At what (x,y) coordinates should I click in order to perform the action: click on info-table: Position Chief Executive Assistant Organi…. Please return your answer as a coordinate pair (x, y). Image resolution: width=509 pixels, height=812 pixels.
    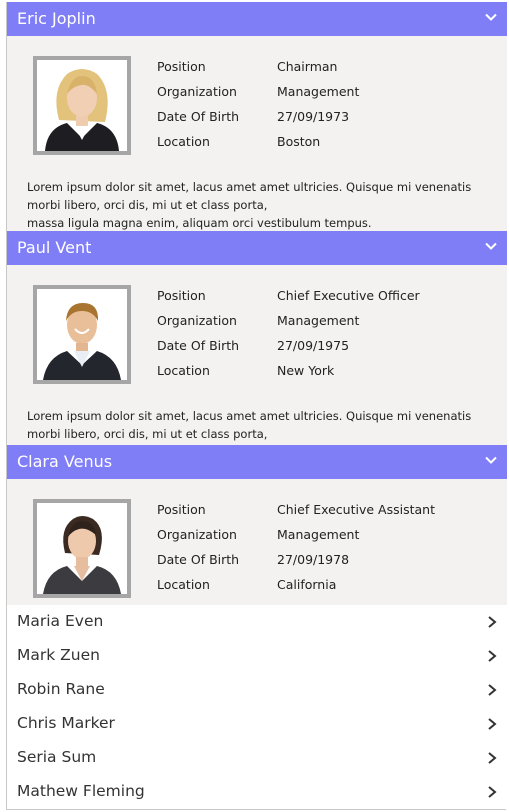
    Looking at the image, I should click on (322, 547).